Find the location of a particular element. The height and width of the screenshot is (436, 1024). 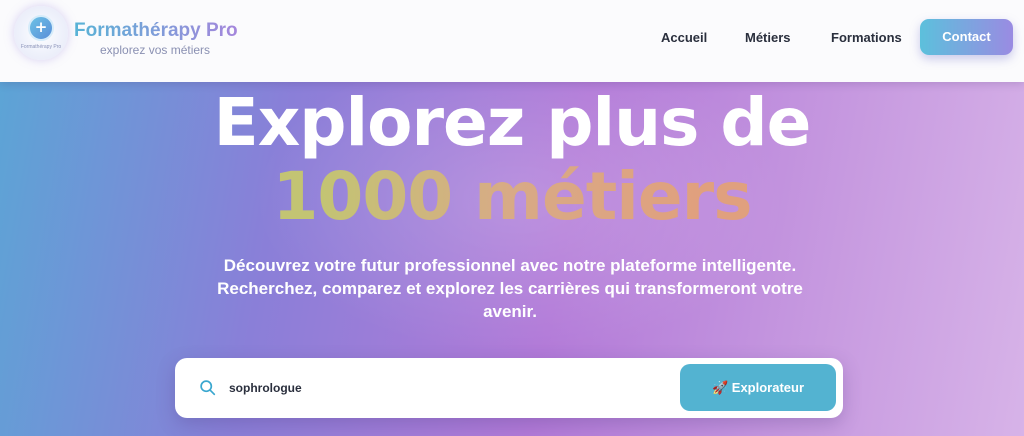

brand-tagline: explorez vos métiers is located at coordinates (155, 50).